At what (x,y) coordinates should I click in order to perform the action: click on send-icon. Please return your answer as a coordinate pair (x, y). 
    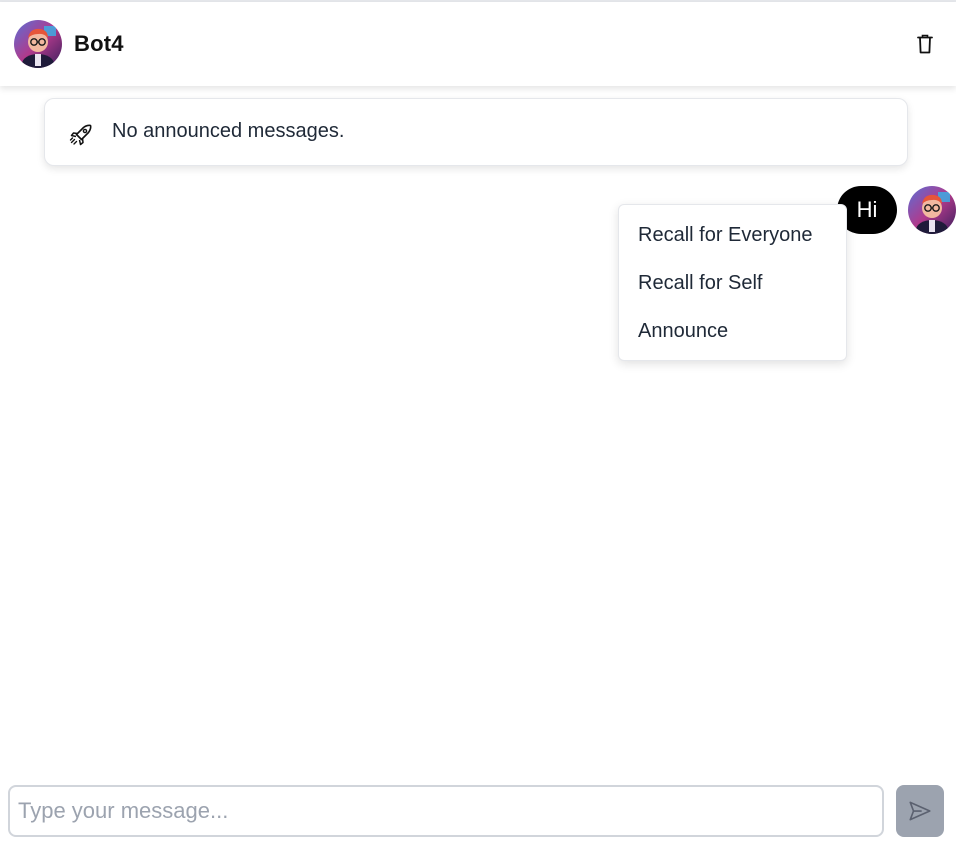
    Looking at the image, I should click on (920, 811).